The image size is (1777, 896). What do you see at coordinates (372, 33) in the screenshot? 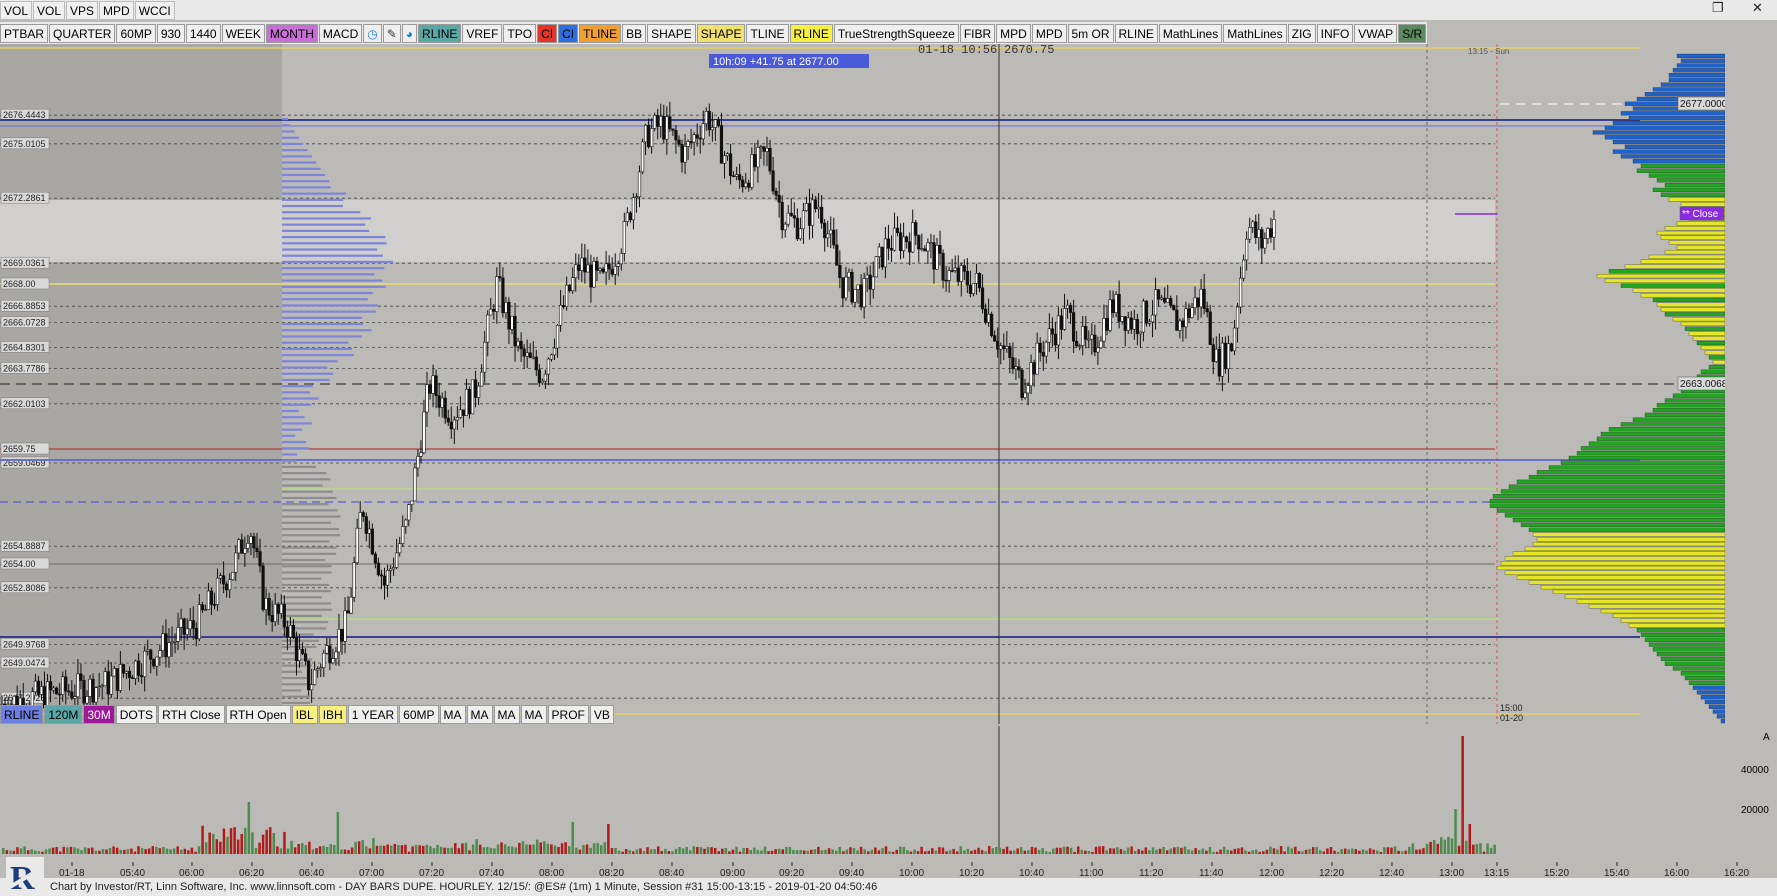
I see `clock-icon: ◷` at bounding box center [372, 33].